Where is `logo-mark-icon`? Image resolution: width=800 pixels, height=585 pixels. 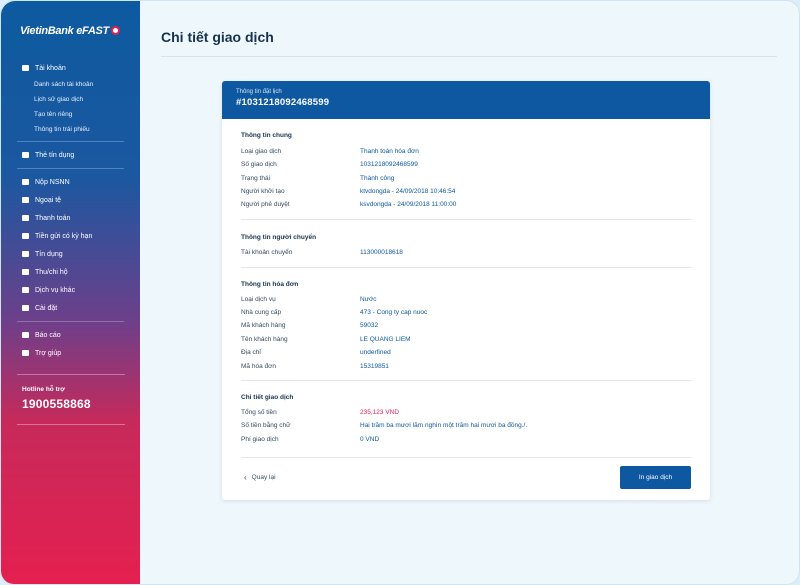 logo-mark-icon is located at coordinates (115, 30).